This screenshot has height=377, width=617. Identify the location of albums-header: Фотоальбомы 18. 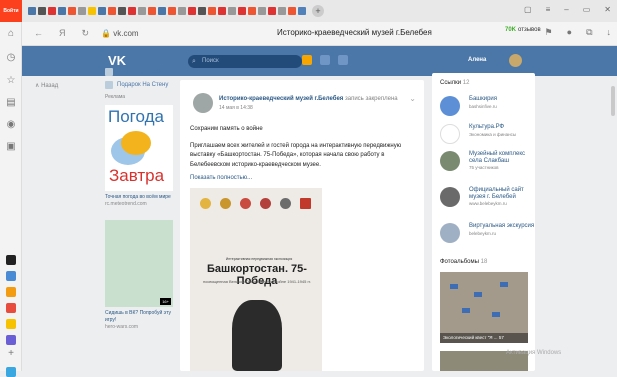
(463, 262).